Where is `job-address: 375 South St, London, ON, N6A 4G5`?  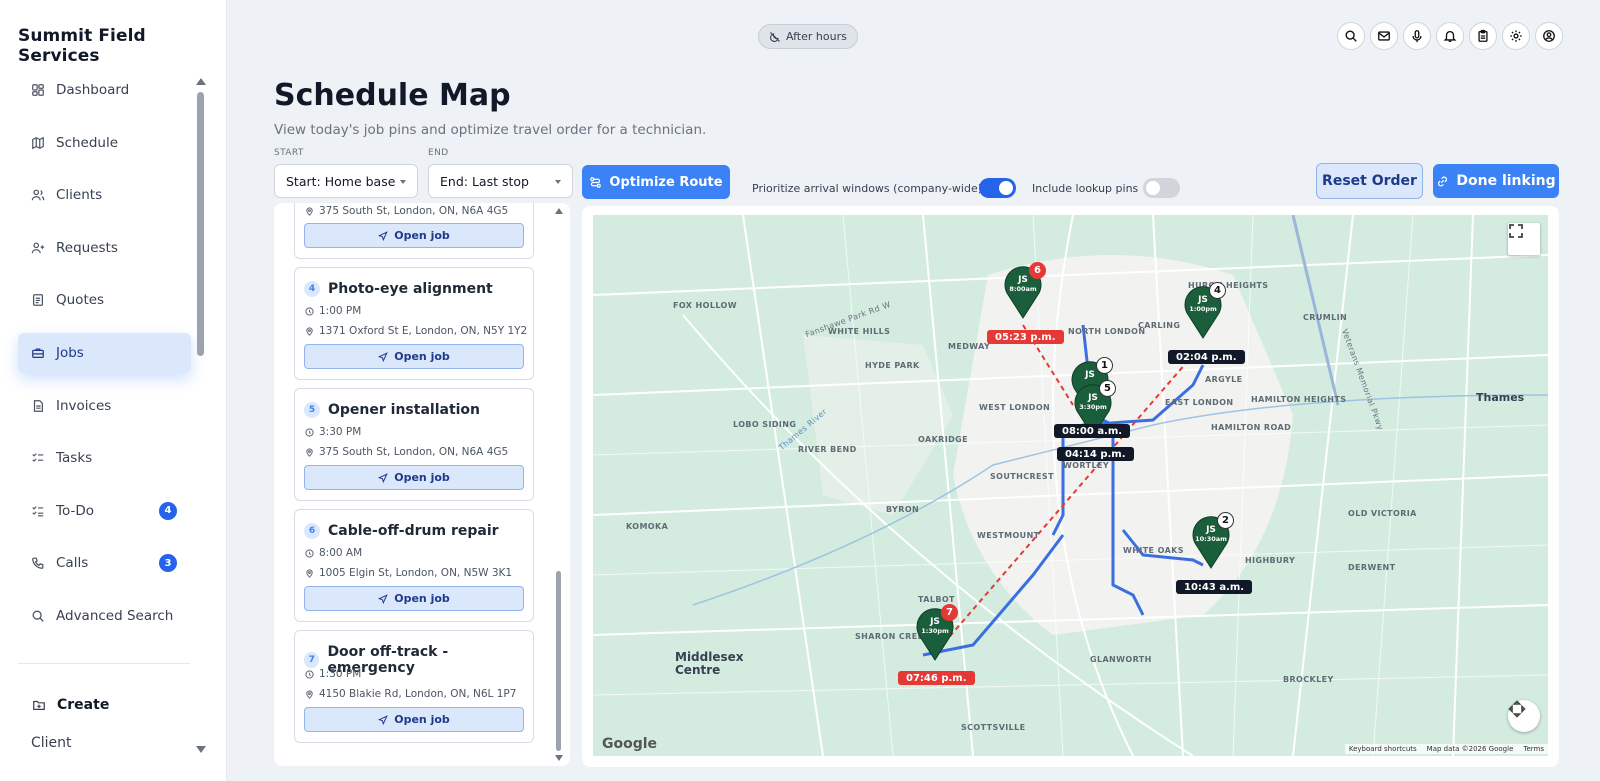
job-address: 375 South St, London, ON, N6A 4G5 is located at coordinates (414, 452).